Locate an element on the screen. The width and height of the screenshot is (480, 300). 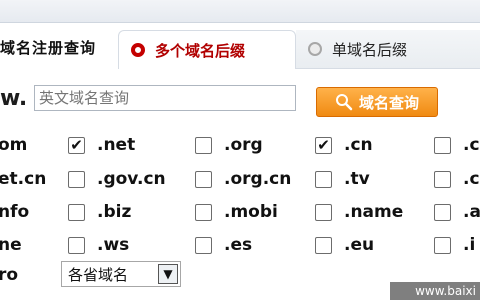
domain-option: ne is located at coordinates (11, 245).